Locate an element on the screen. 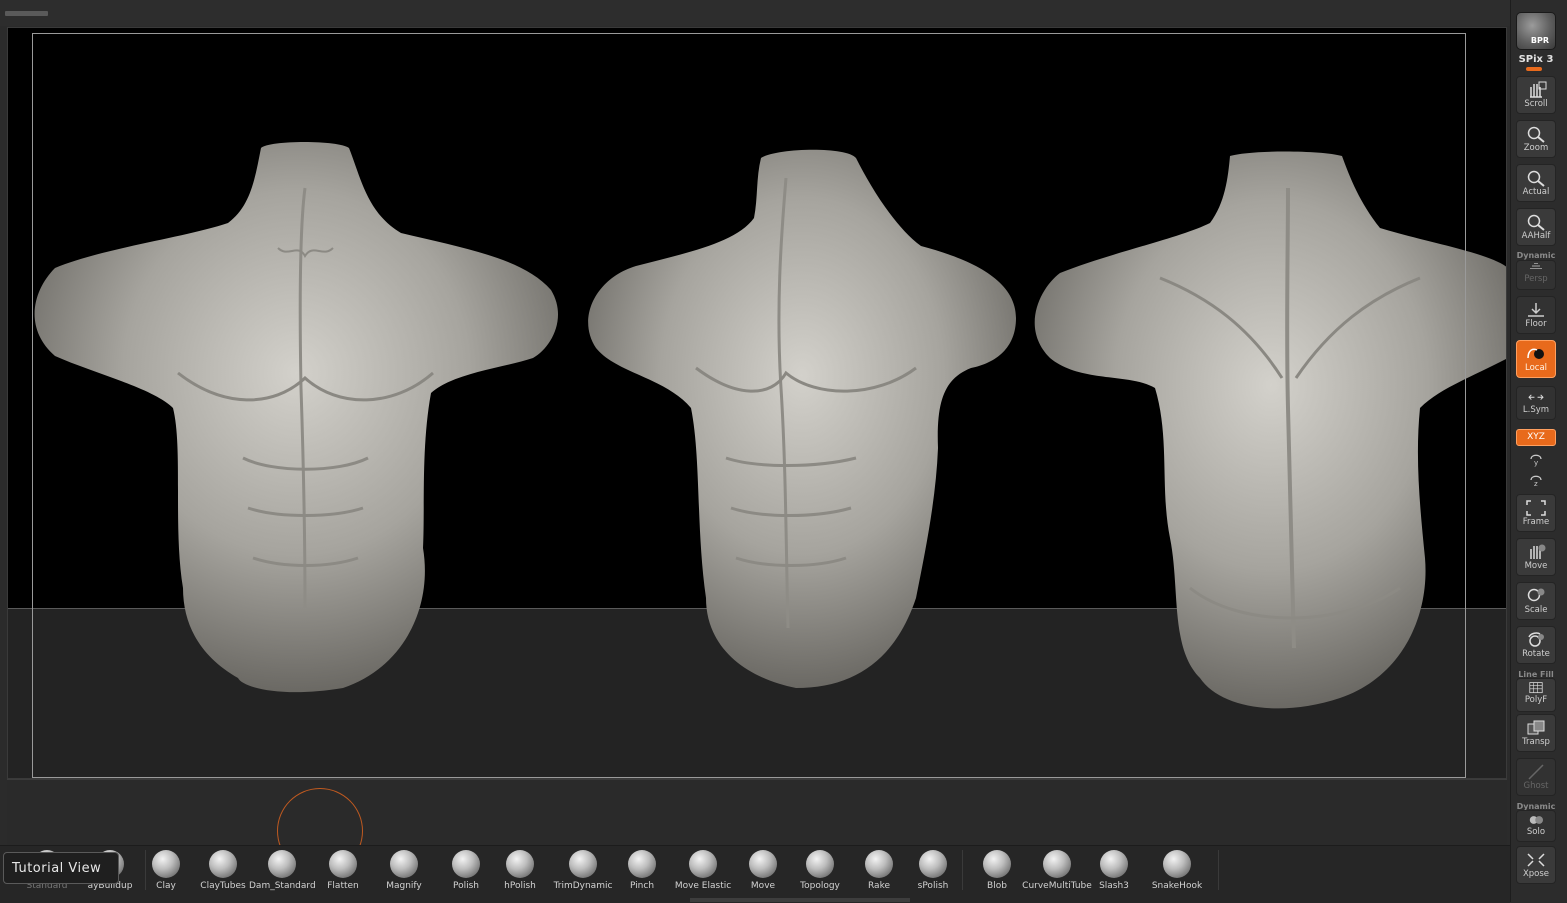 The width and height of the screenshot is (1567, 903). zoom-button: Zoom is located at coordinates (1536, 139).